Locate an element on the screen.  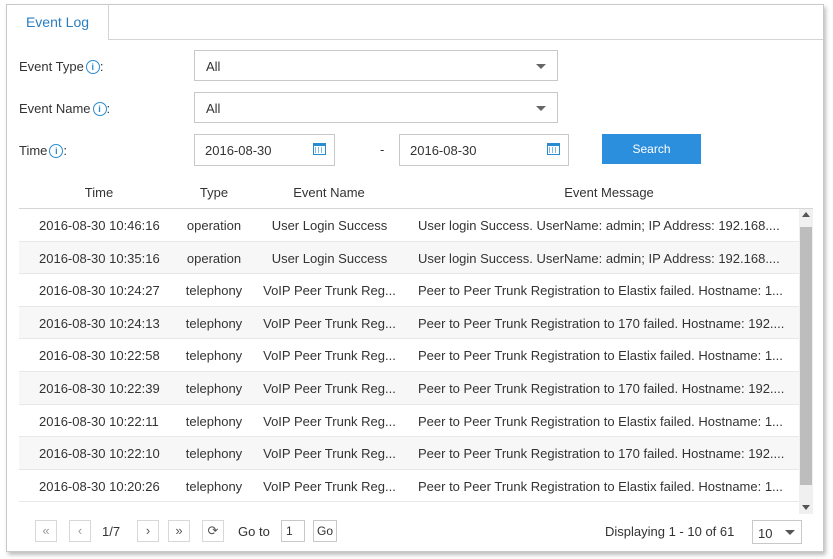
event-type-select: All is located at coordinates (376, 65).